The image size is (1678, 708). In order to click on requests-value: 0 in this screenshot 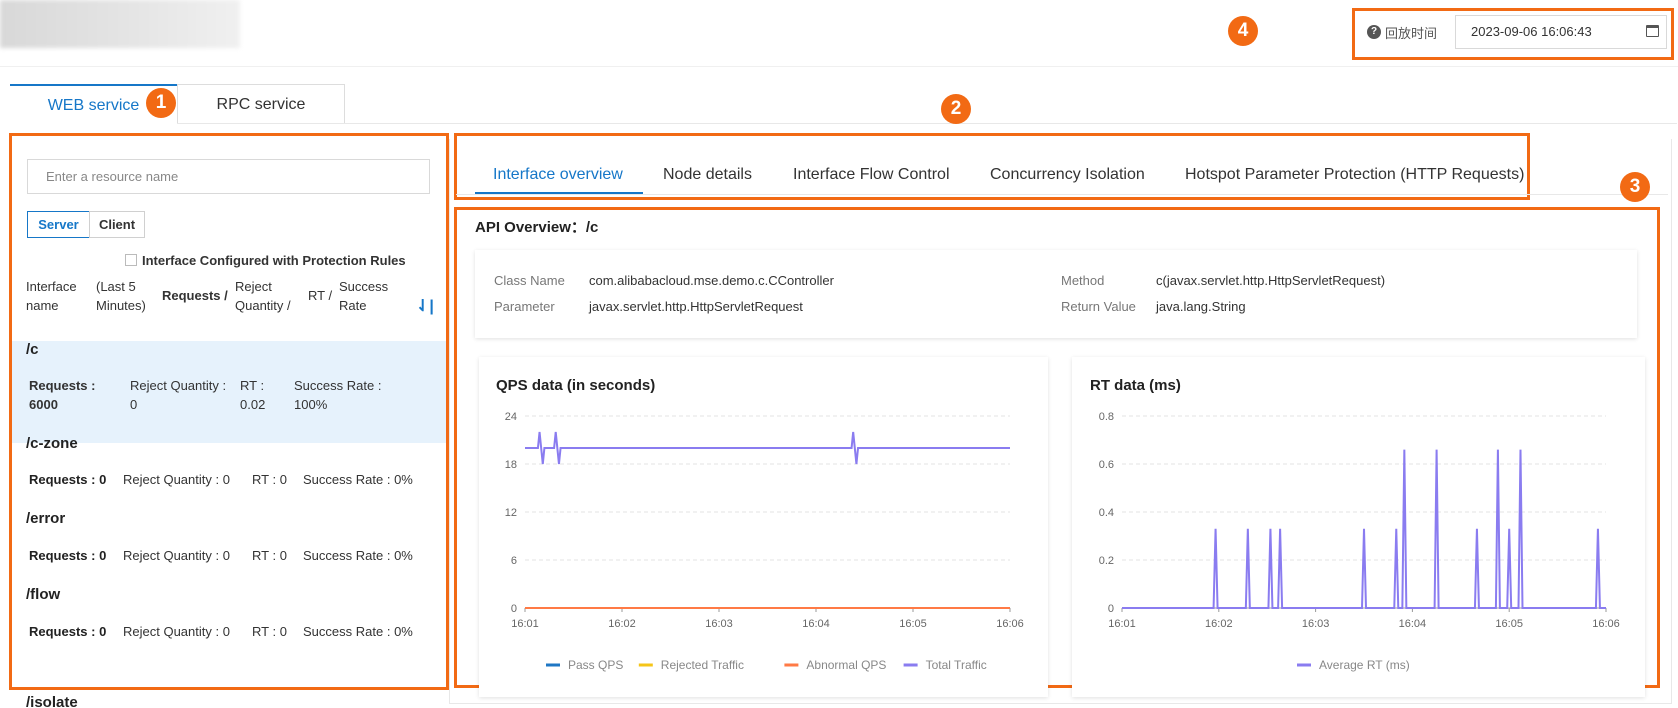, I will do `click(103, 555)`.